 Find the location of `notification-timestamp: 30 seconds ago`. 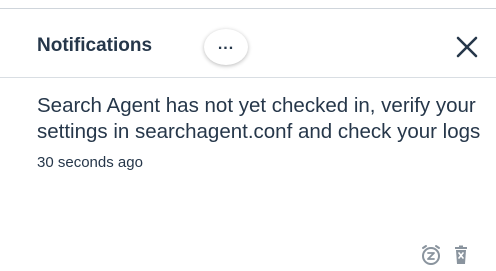

notification-timestamp: 30 seconds ago is located at coordinates (90, 162).